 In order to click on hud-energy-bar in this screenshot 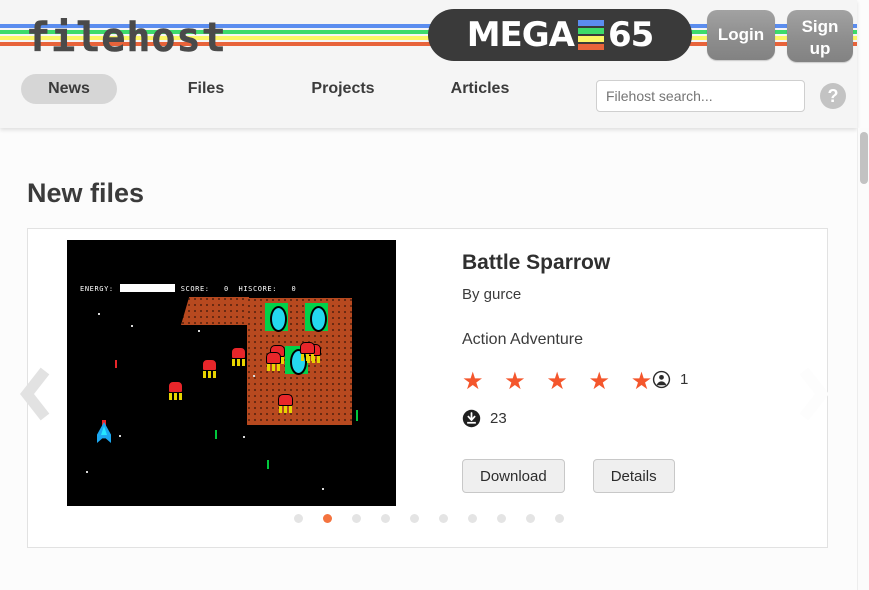, I will do `click(147, 288)`.